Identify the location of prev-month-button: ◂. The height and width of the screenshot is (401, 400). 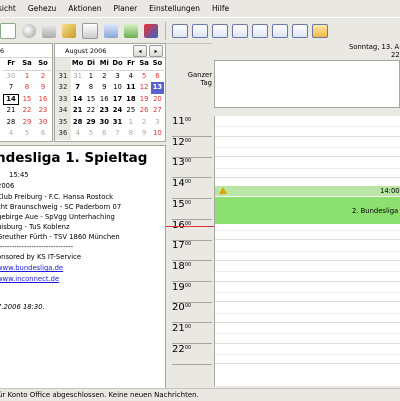
(140, 51).